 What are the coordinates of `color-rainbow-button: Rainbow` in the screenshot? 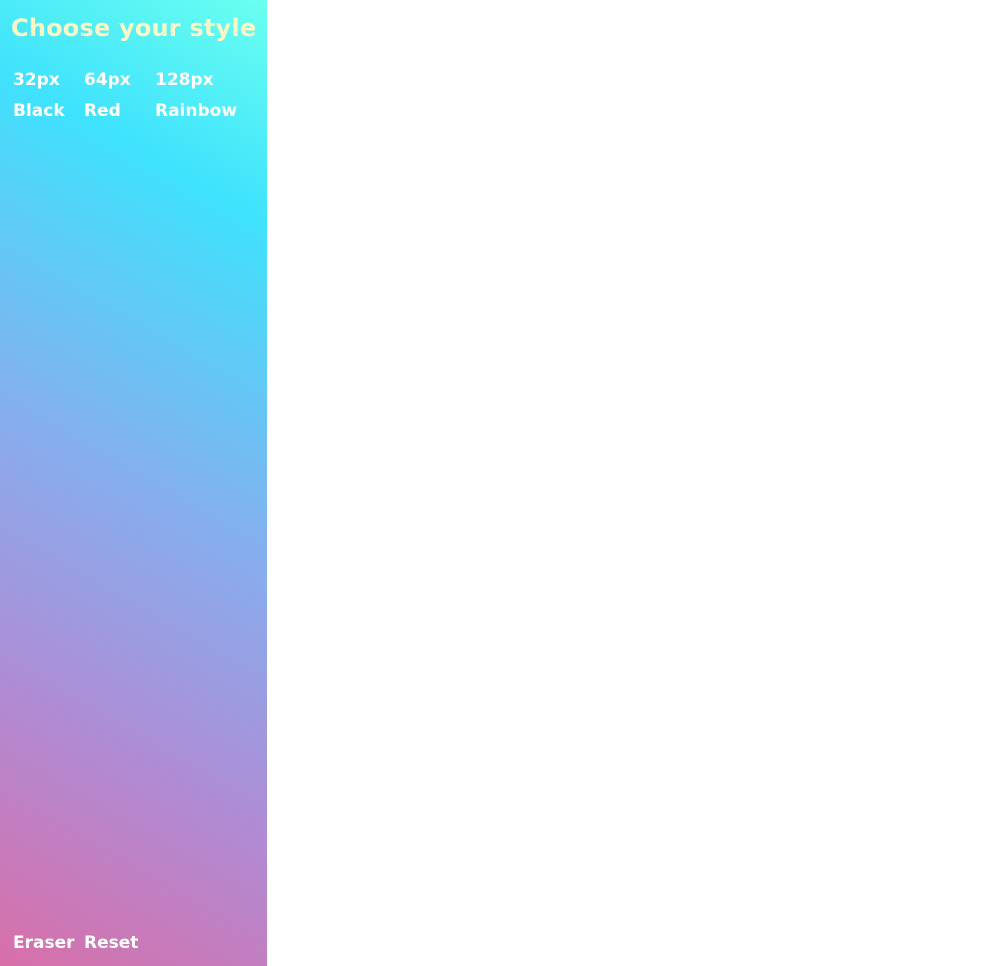 It's located at (196, 111).